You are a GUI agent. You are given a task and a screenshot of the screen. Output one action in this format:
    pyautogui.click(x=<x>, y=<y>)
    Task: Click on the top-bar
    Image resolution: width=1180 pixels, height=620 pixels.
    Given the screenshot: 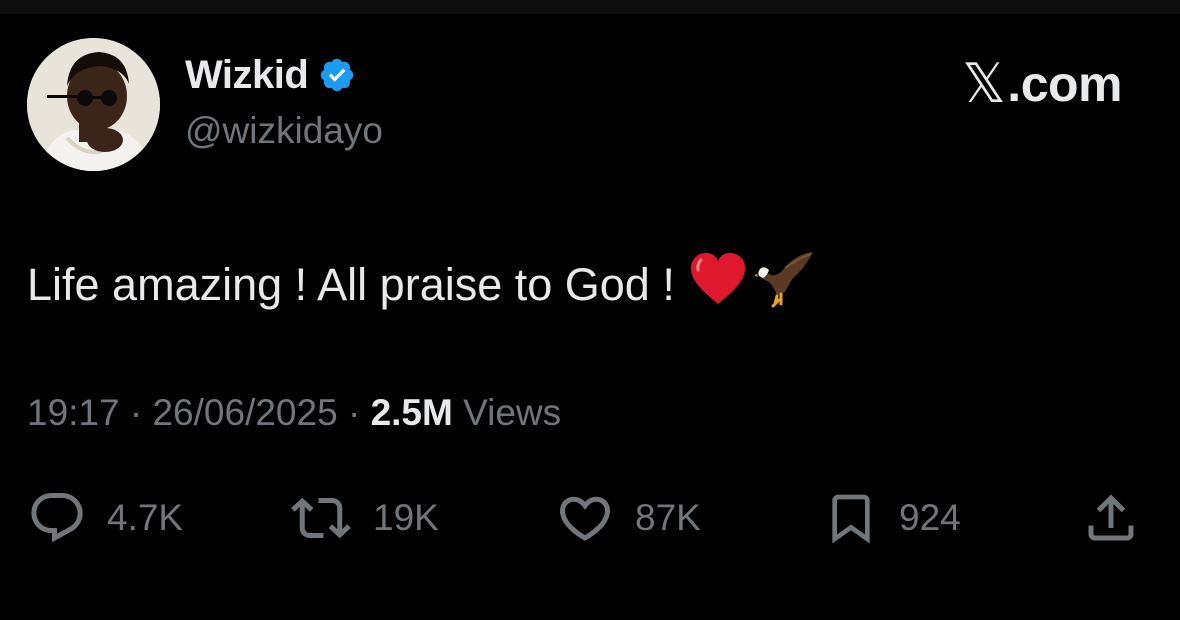 What is the action you would take?
    pyautogui.click(x=590, y=7)
    